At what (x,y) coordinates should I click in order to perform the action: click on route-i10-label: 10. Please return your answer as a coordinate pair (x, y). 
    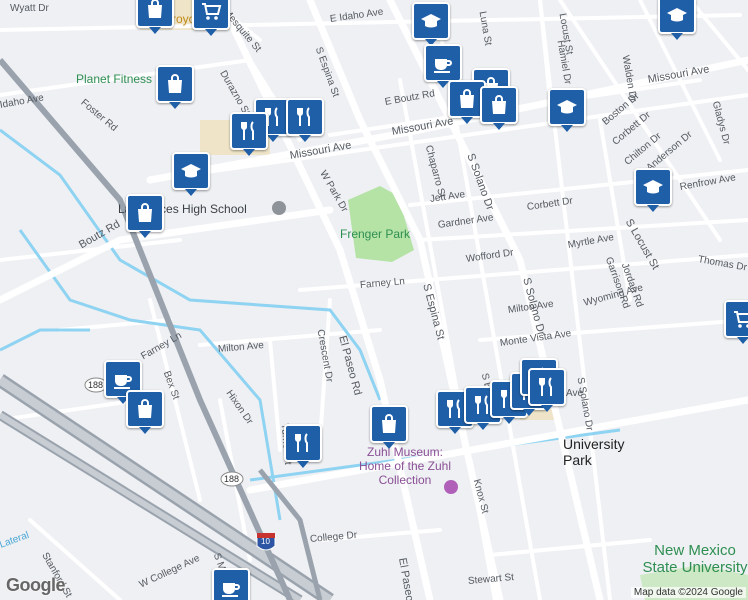
    Looking at the image, I should click on (265, 541).